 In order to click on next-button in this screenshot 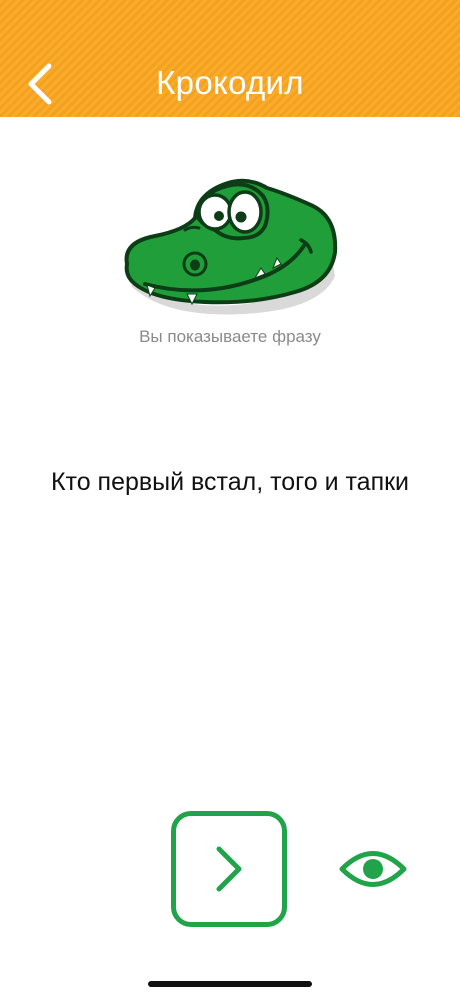, I will do `click(229, 869)`.